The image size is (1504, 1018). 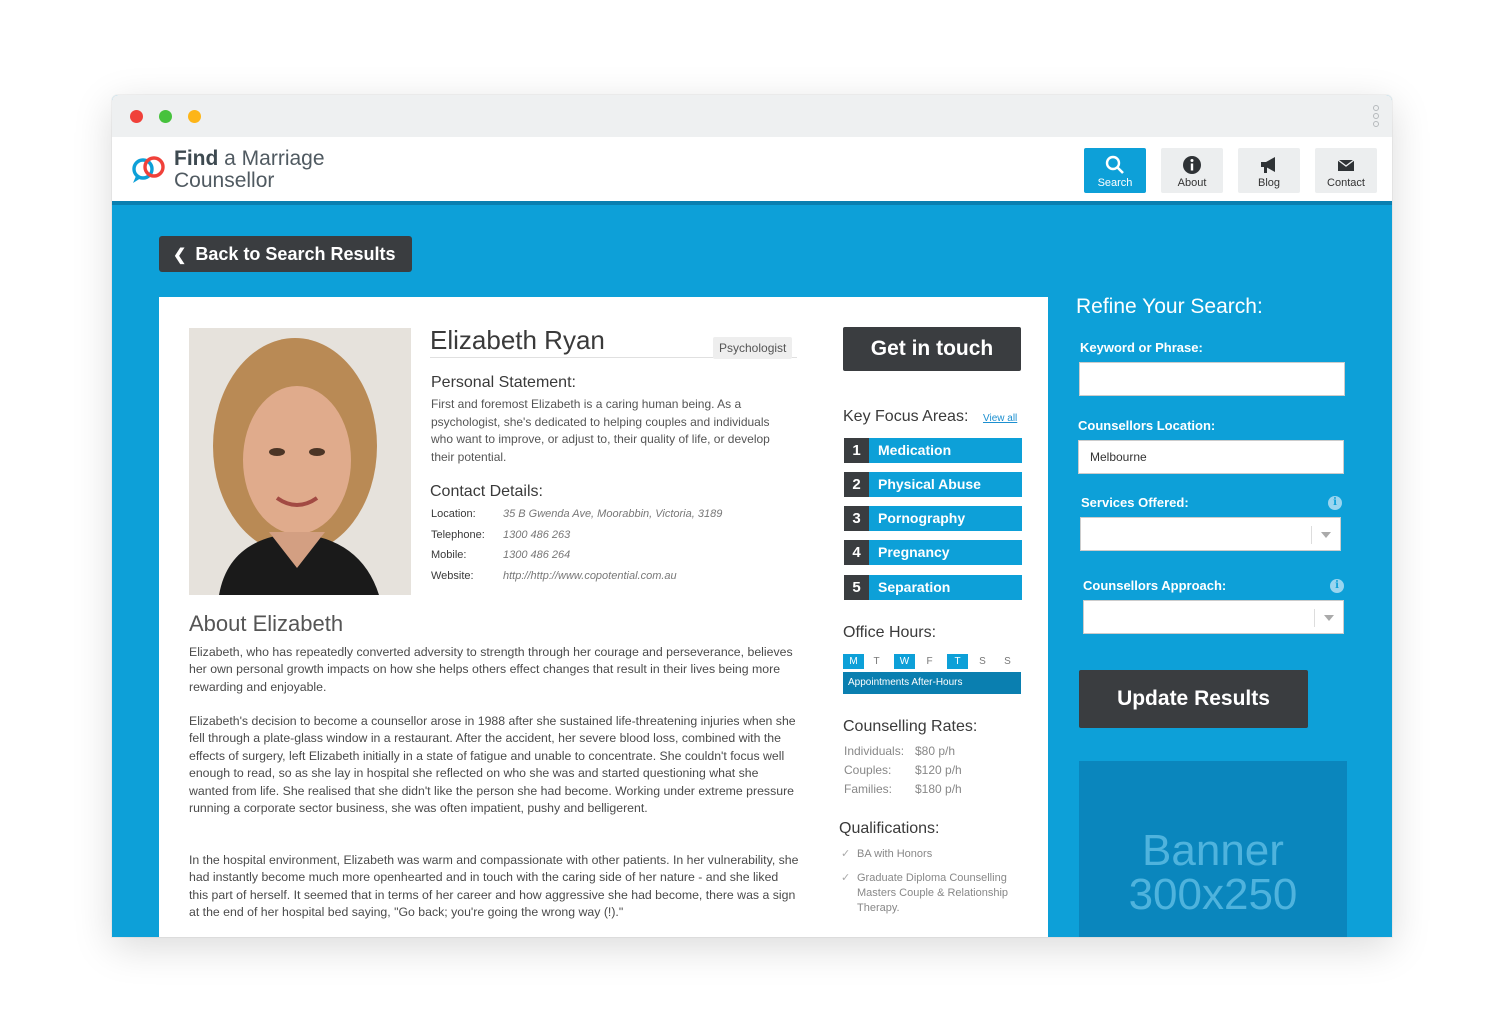 What do you see at coordinates (856, 587) in the screenshot?
I see `focus-area-number: 5` at bounding box center [856, 587].